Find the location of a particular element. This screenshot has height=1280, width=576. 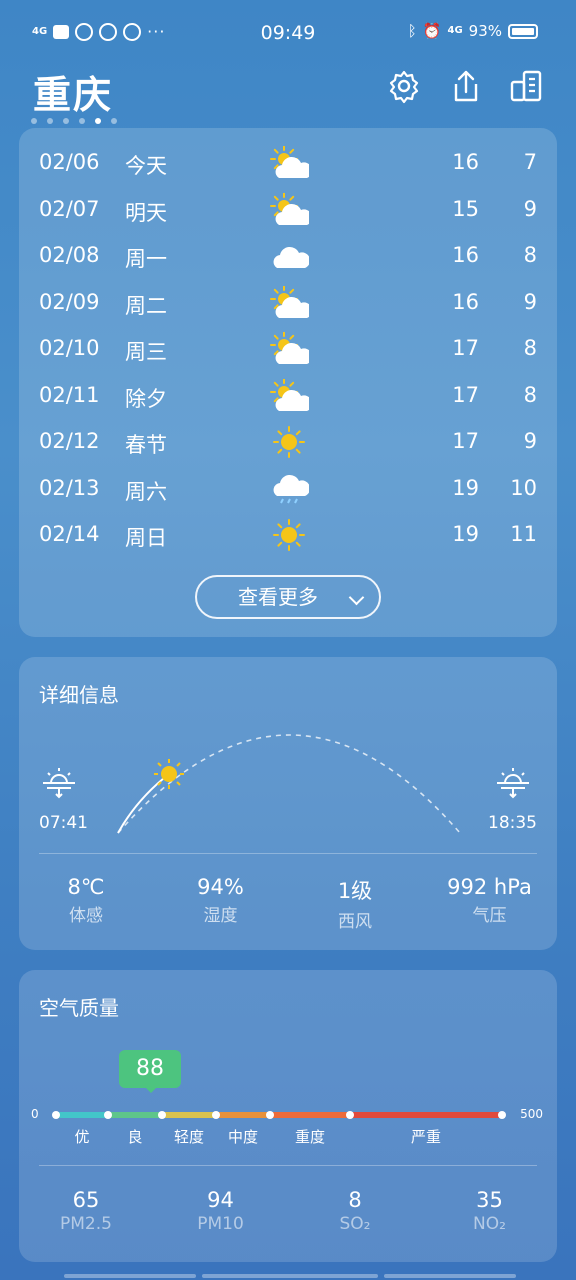

forecast-date: 02/11 is located at coordinates (69, 394).